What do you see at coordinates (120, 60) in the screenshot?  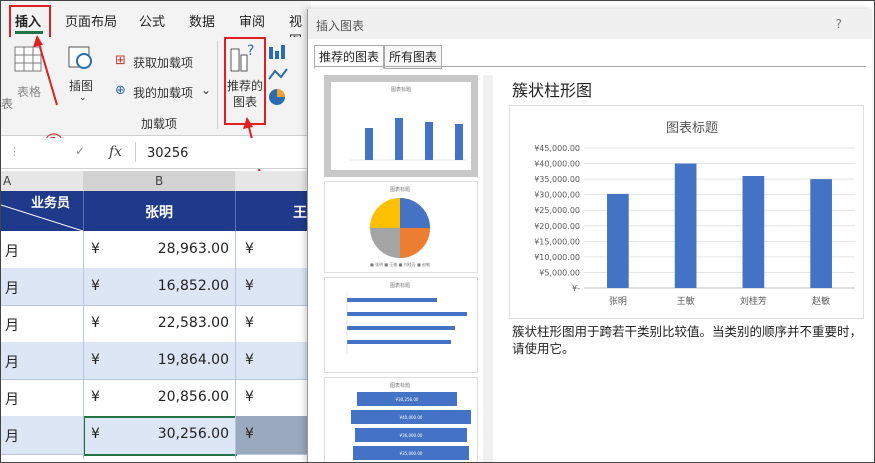 I see `store-icon: ⊞` at bounding box center [120, 60].